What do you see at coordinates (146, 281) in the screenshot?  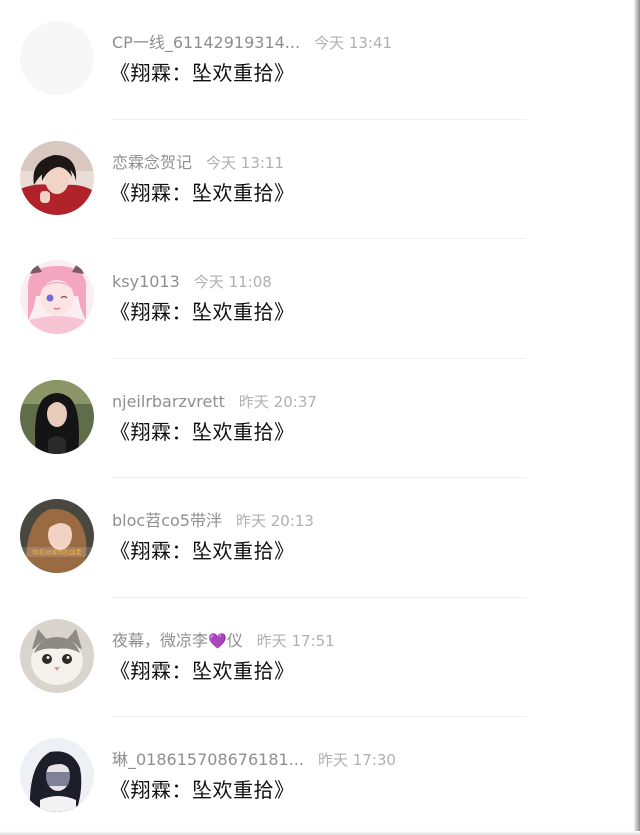 I see `username: ksy1013` at bounding box center [146, 281].